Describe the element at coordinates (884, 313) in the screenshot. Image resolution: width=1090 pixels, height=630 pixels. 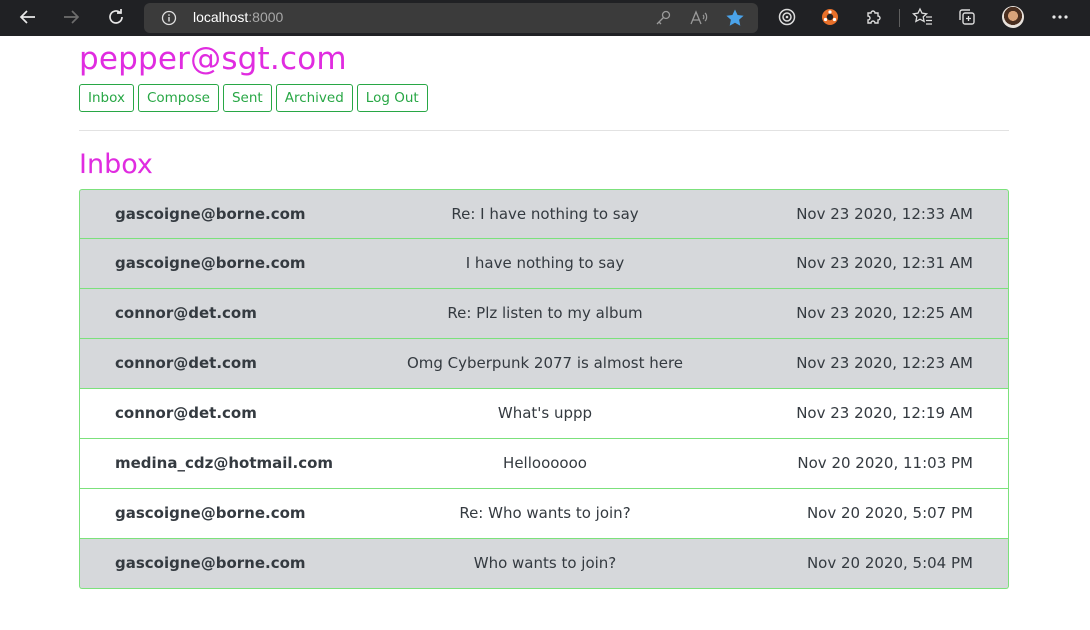
I see `email-timestamp: Nov 23 2020, 12:25 AM` at that location.